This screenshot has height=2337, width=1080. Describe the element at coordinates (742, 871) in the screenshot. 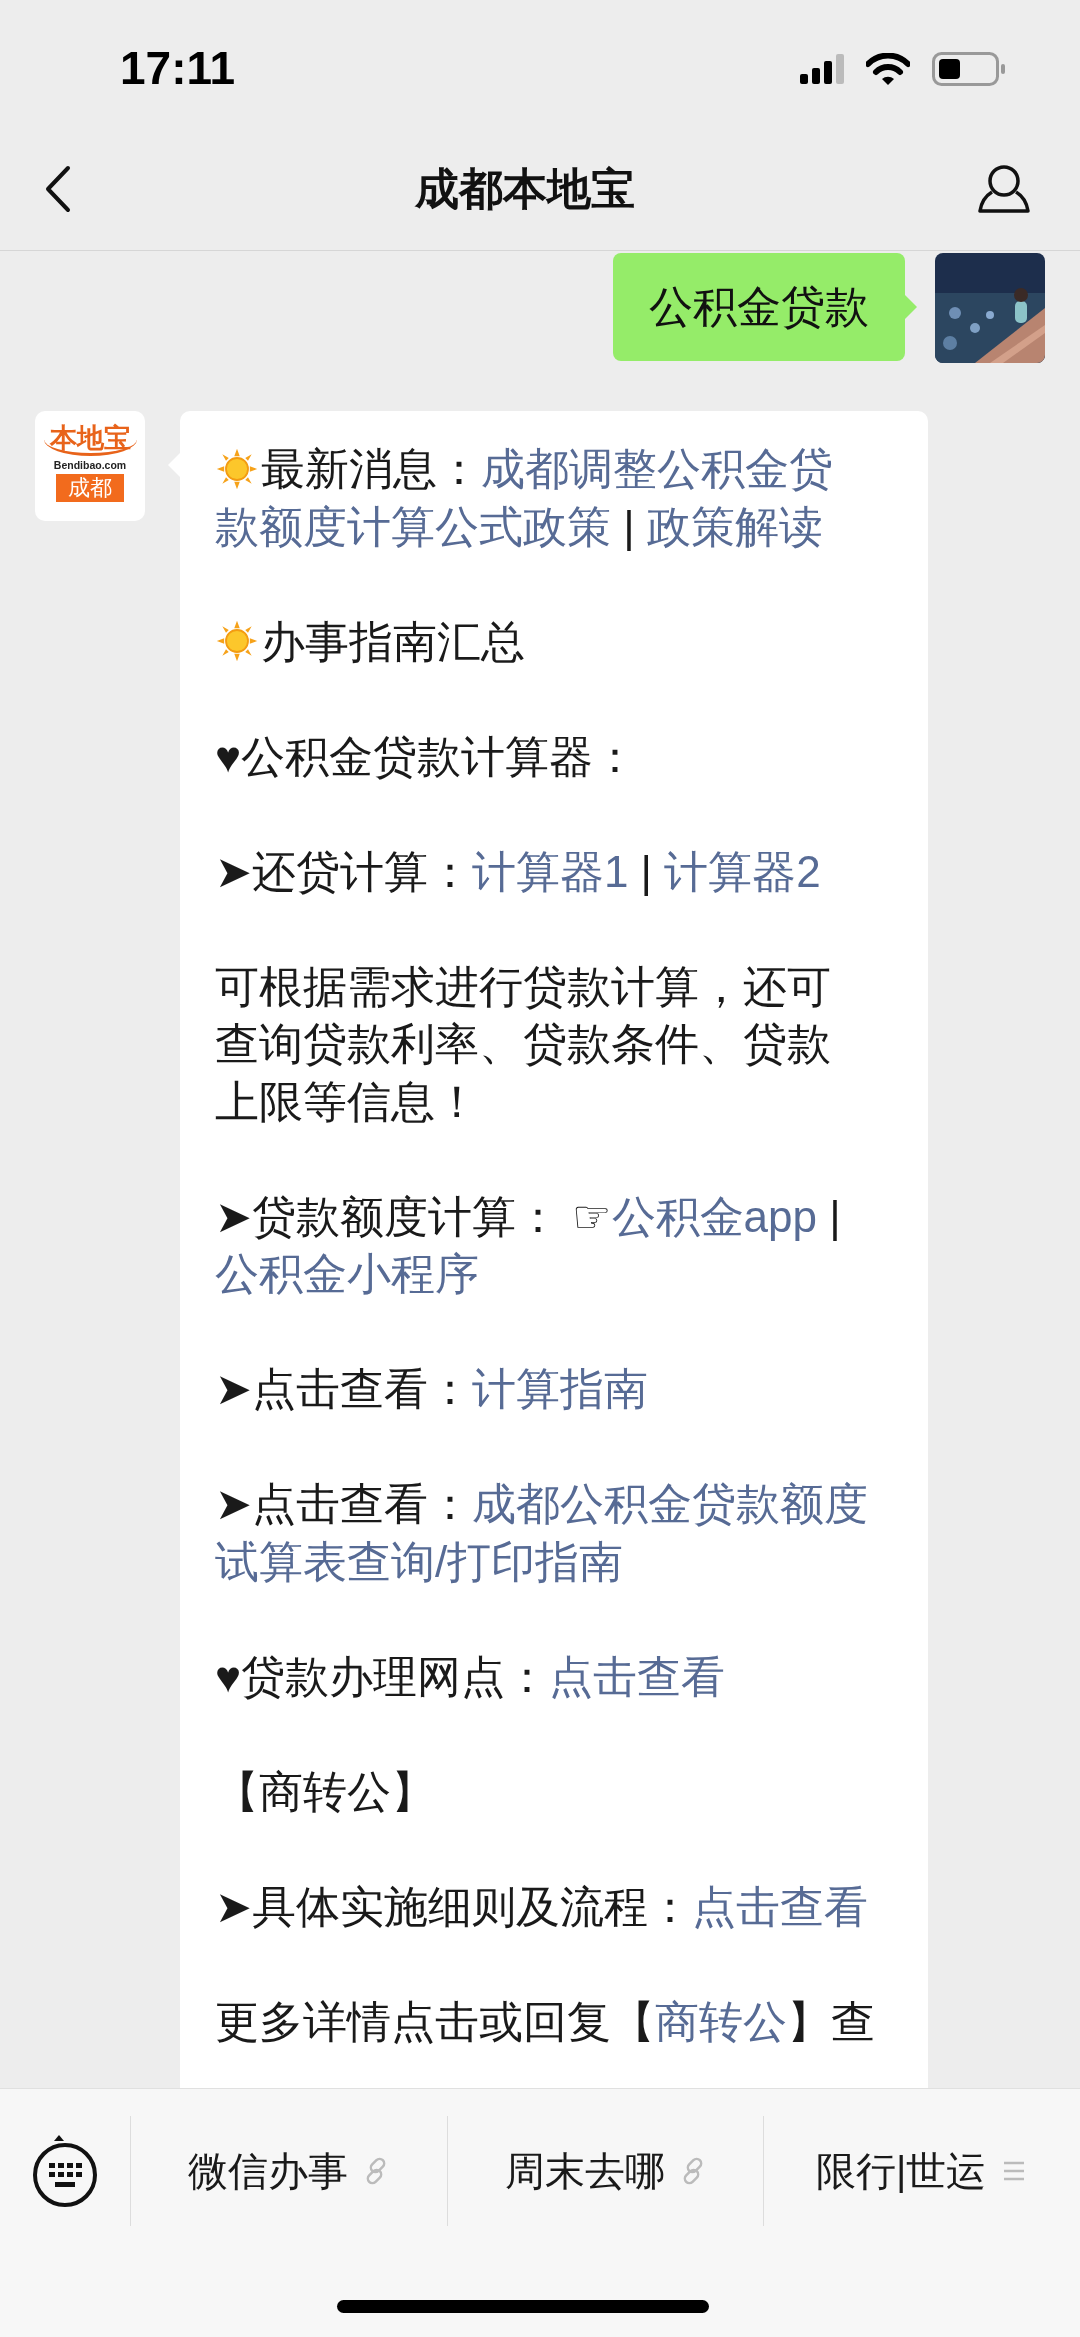

I see `message-link: 计算器2` at that location.